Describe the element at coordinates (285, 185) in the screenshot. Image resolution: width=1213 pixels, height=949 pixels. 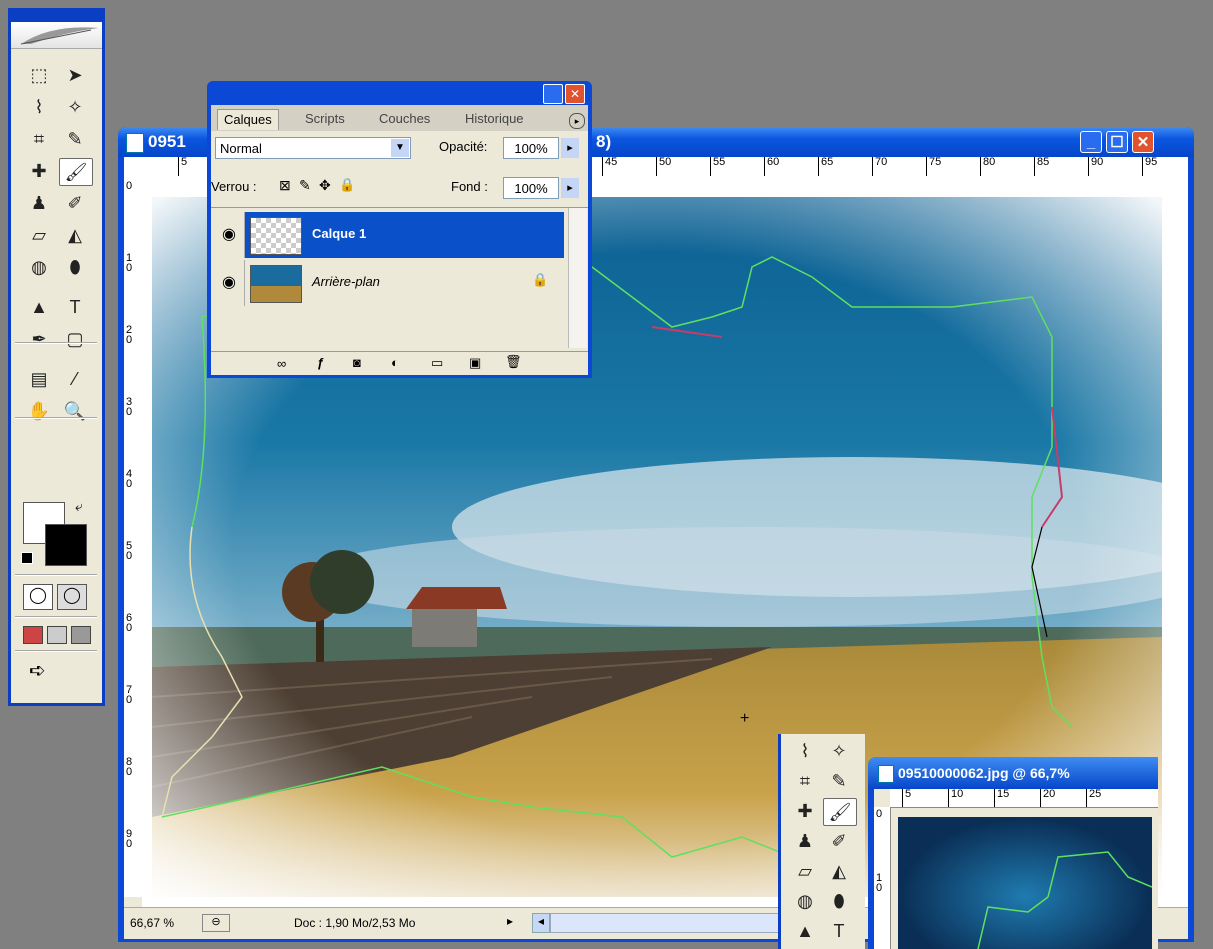
I see `lock-transparency-icon: ⊠` at that location.